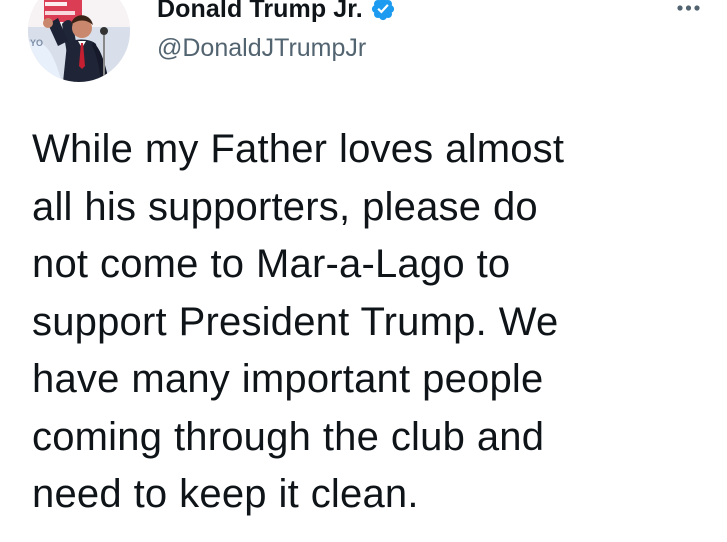 The image size is (727, 542). I want to click on tweet-author: Donald Trump Jr. @DonaldJTrumpJr, so click(276, 40).